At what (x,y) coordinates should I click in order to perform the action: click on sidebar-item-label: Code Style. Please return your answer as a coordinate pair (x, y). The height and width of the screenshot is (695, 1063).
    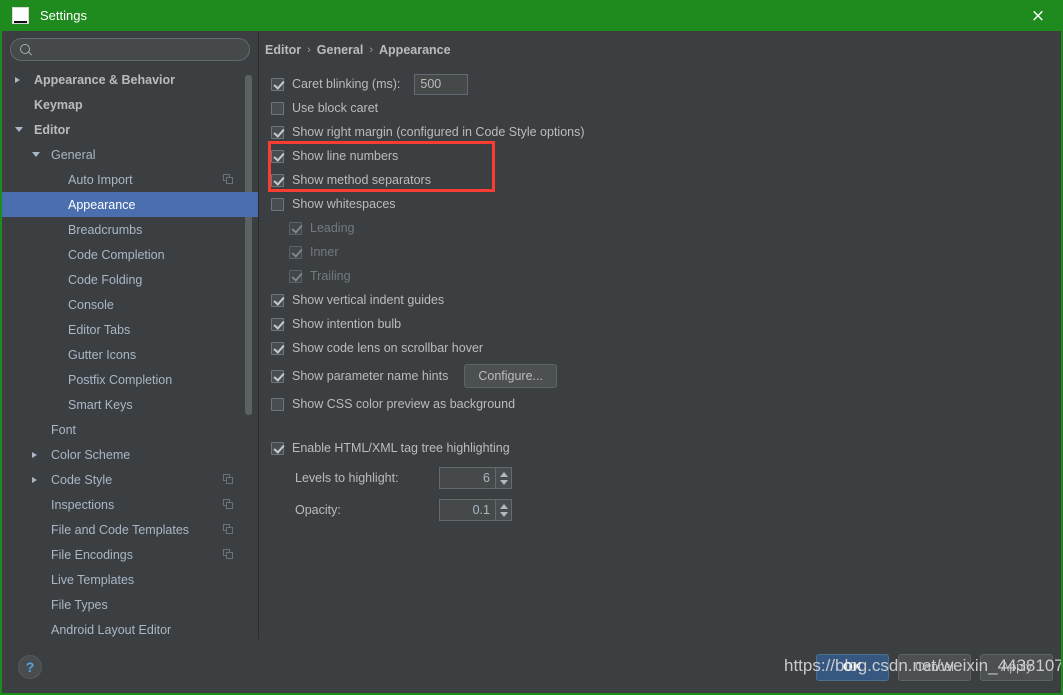
    Looking at the image, I should click on (82, 479).